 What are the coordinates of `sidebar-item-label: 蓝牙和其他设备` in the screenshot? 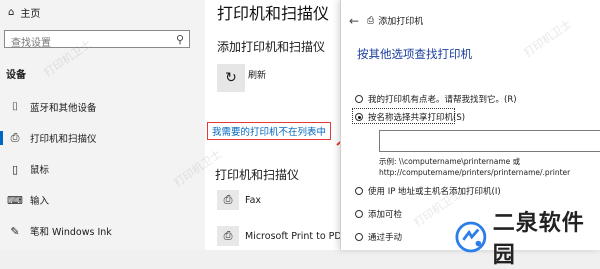 It's located at (63, 108).